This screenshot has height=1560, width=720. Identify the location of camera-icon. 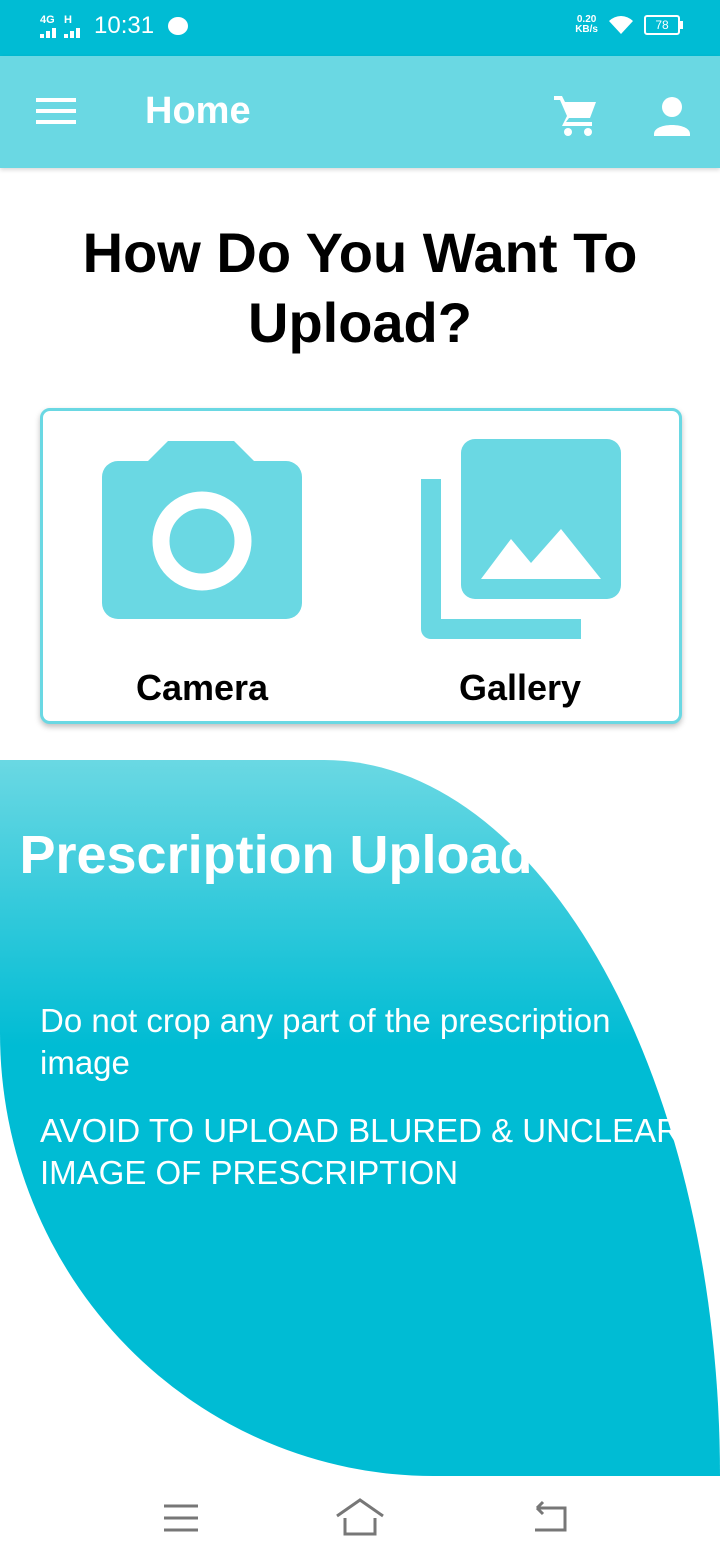
(202, 530).